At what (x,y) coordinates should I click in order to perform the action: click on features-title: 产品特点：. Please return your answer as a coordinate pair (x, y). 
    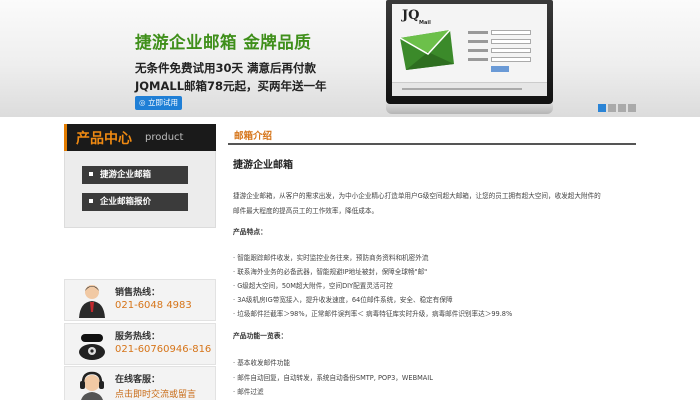
    Looking at the image, I should click on (250, 232).